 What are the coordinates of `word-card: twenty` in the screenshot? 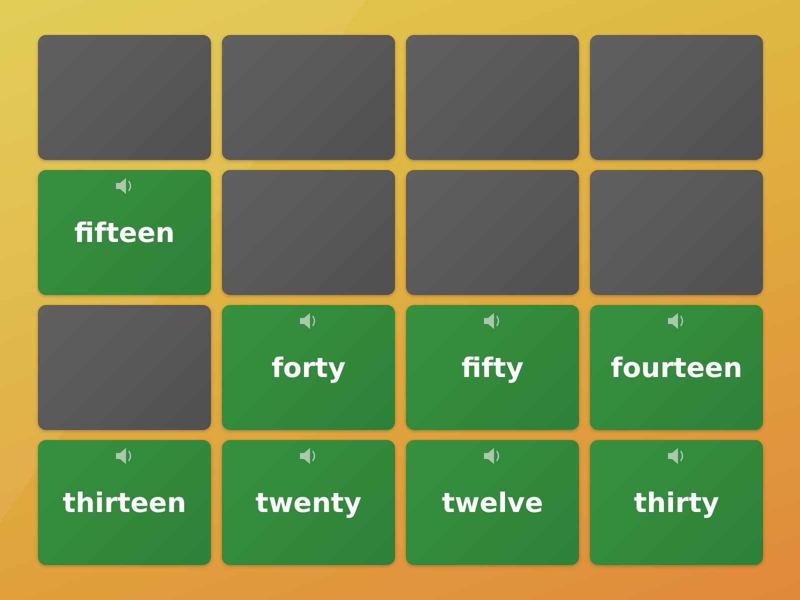 It's located at (308, 502).